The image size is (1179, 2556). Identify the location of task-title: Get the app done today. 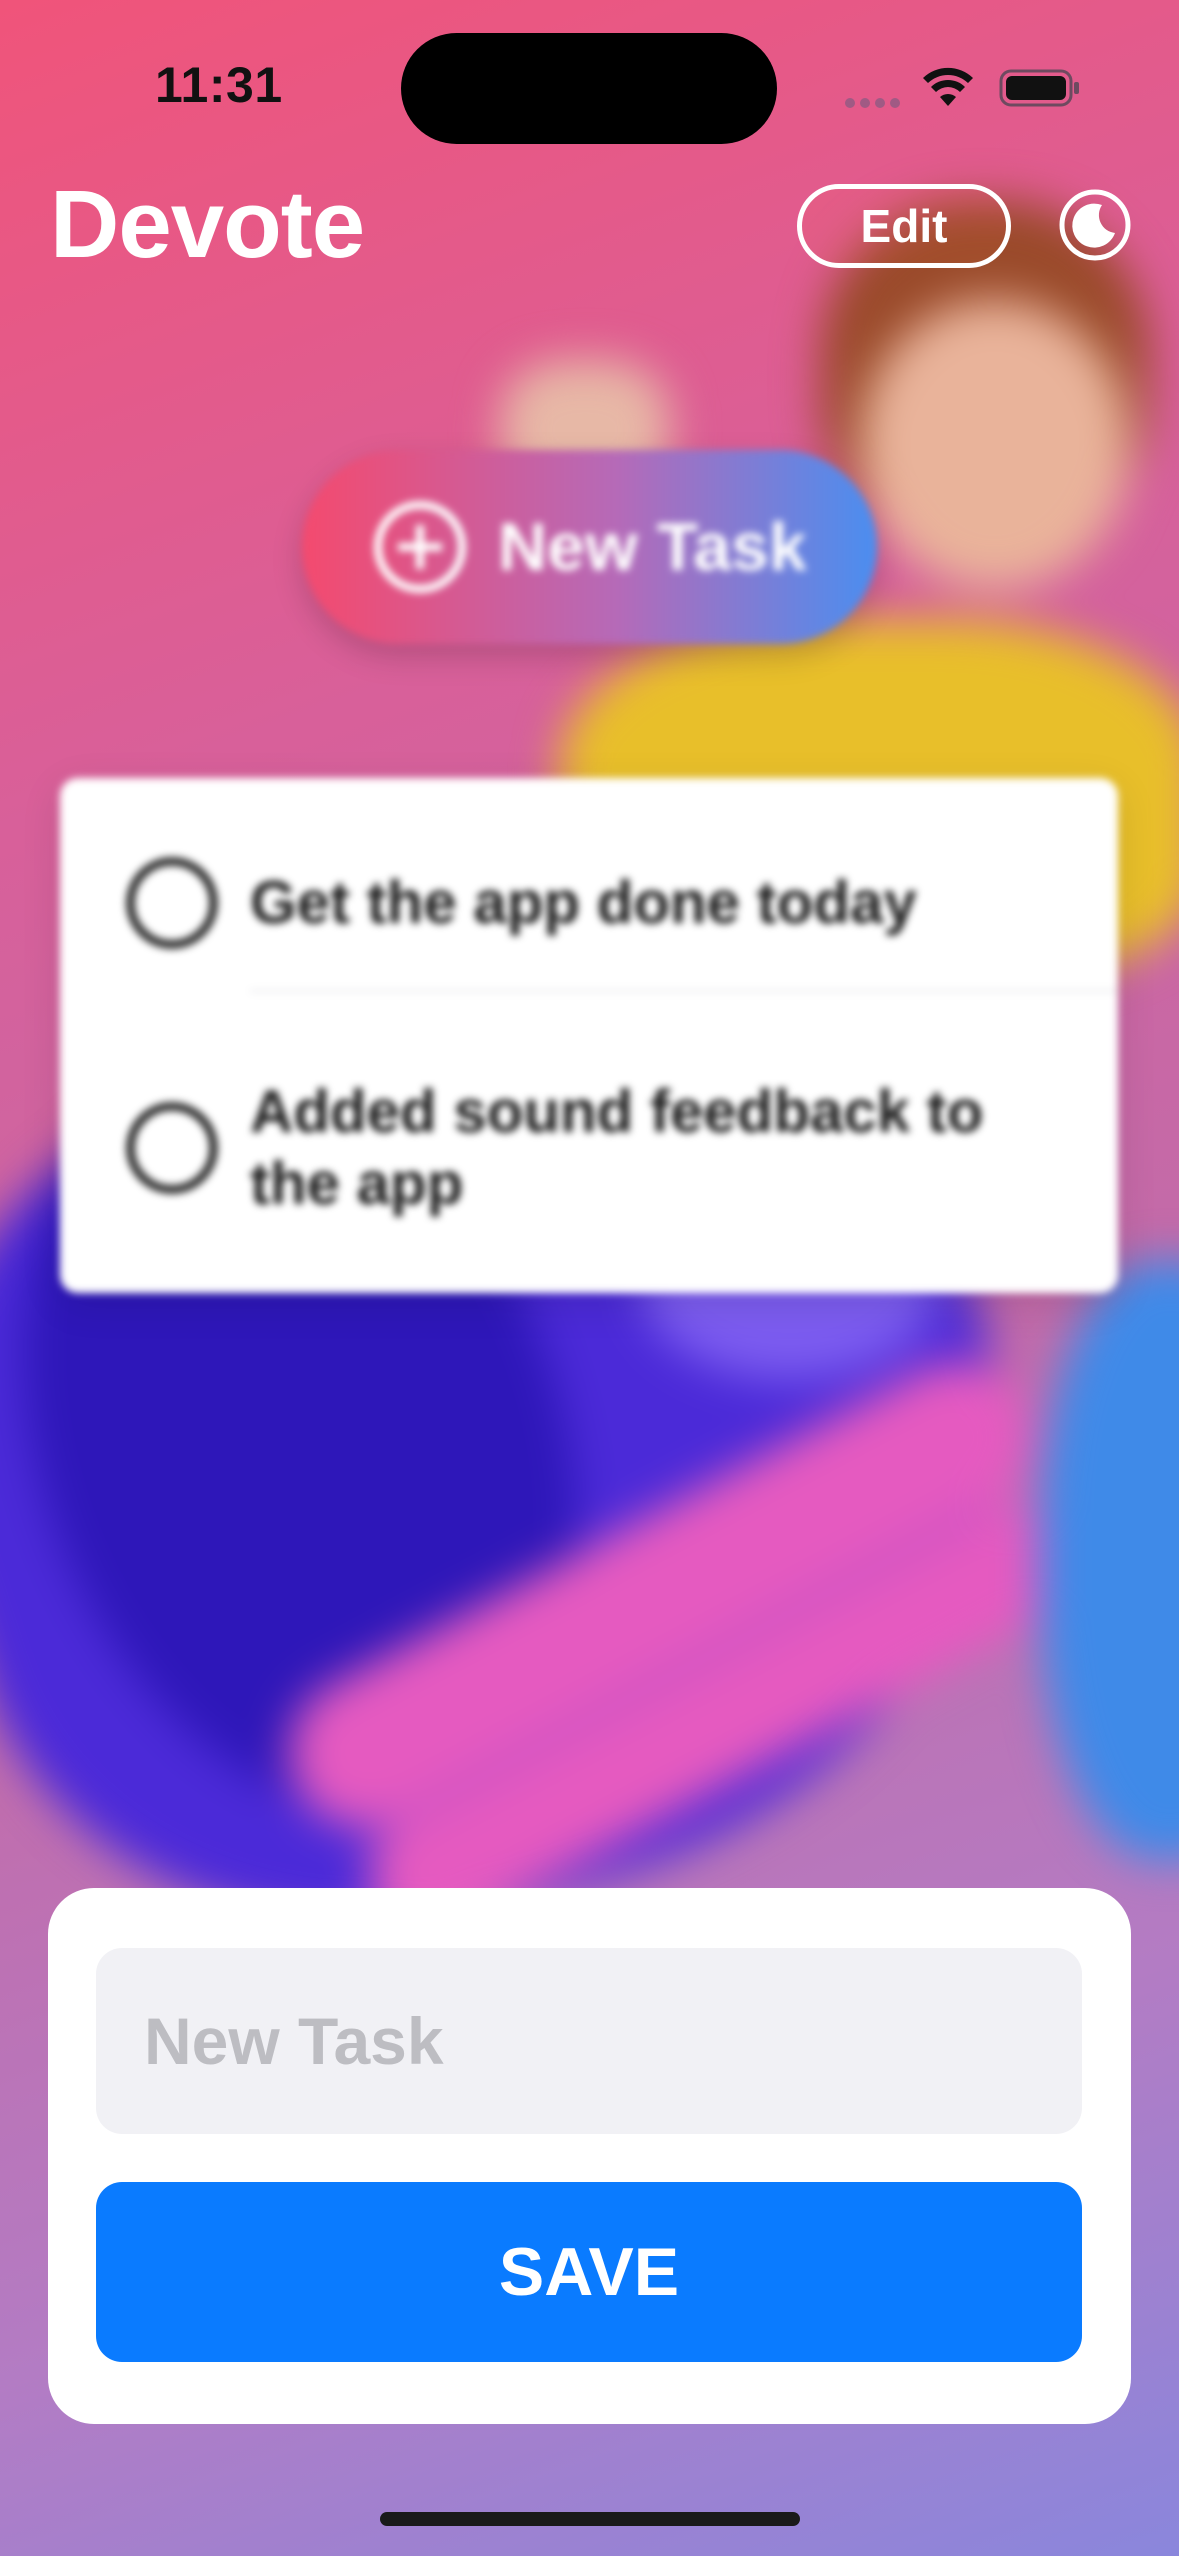
(583, 902).